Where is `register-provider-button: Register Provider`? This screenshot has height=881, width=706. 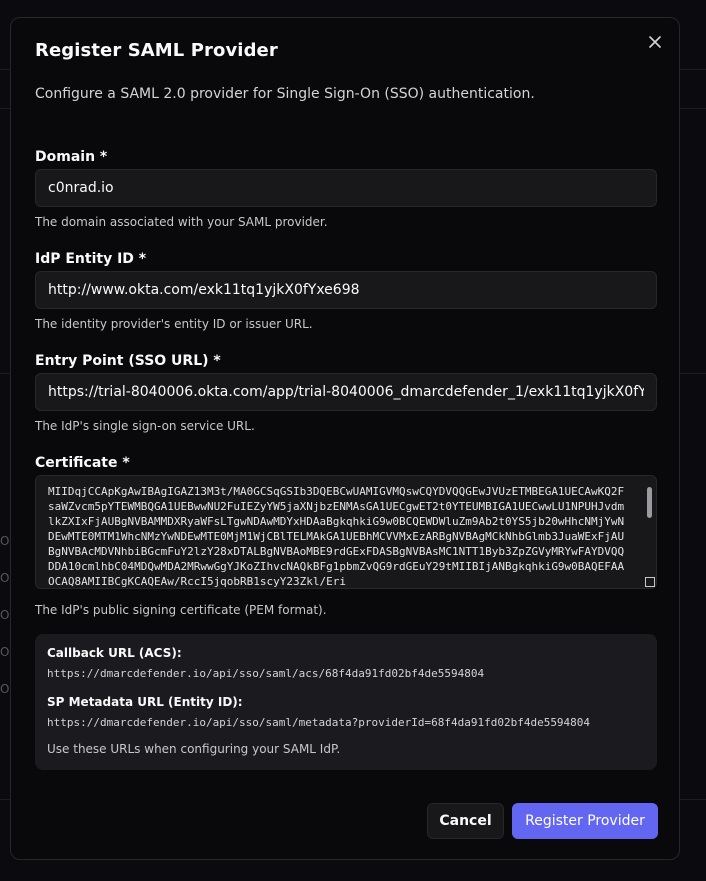
register-provider-button: Register Provider is located at coordinates (585, 821).